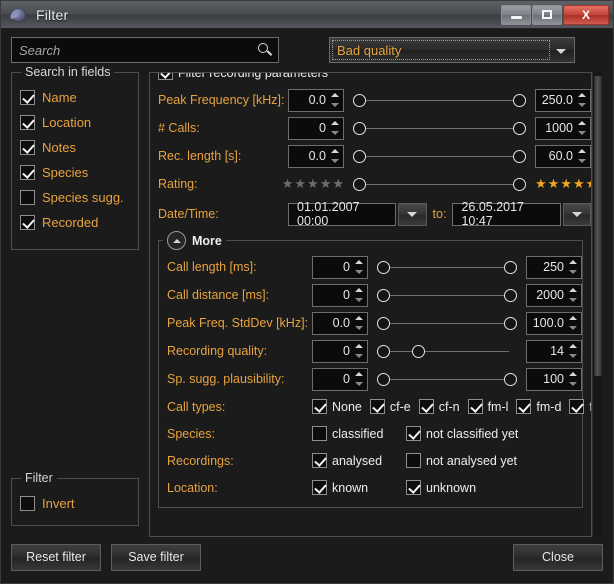  What do you see at coordinates (75, 97) in the screenshot?
I see `search-field-name: Name` at bounding box center [75, 97].